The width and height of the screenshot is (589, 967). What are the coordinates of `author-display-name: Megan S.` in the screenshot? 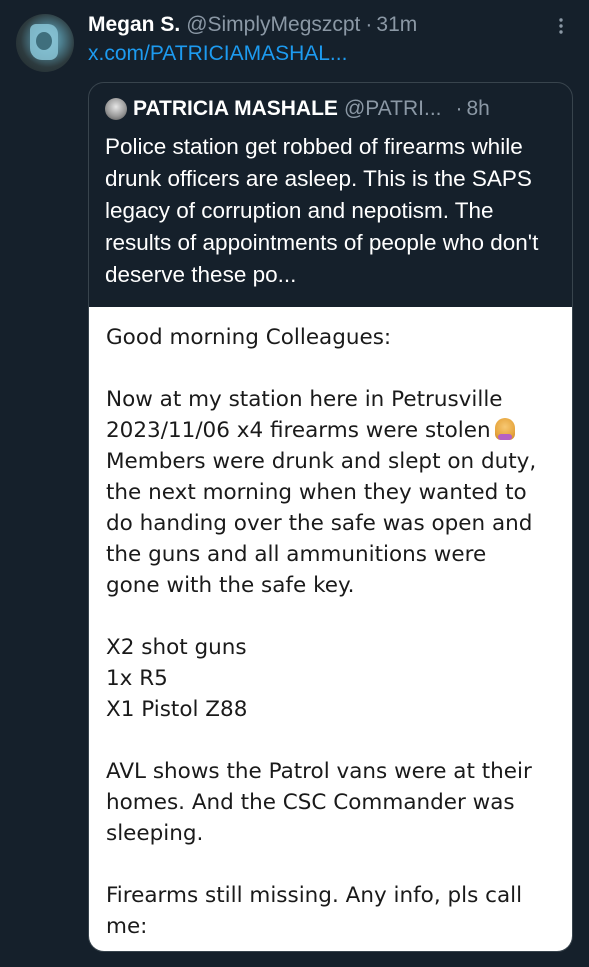 It's located at (134, 25).